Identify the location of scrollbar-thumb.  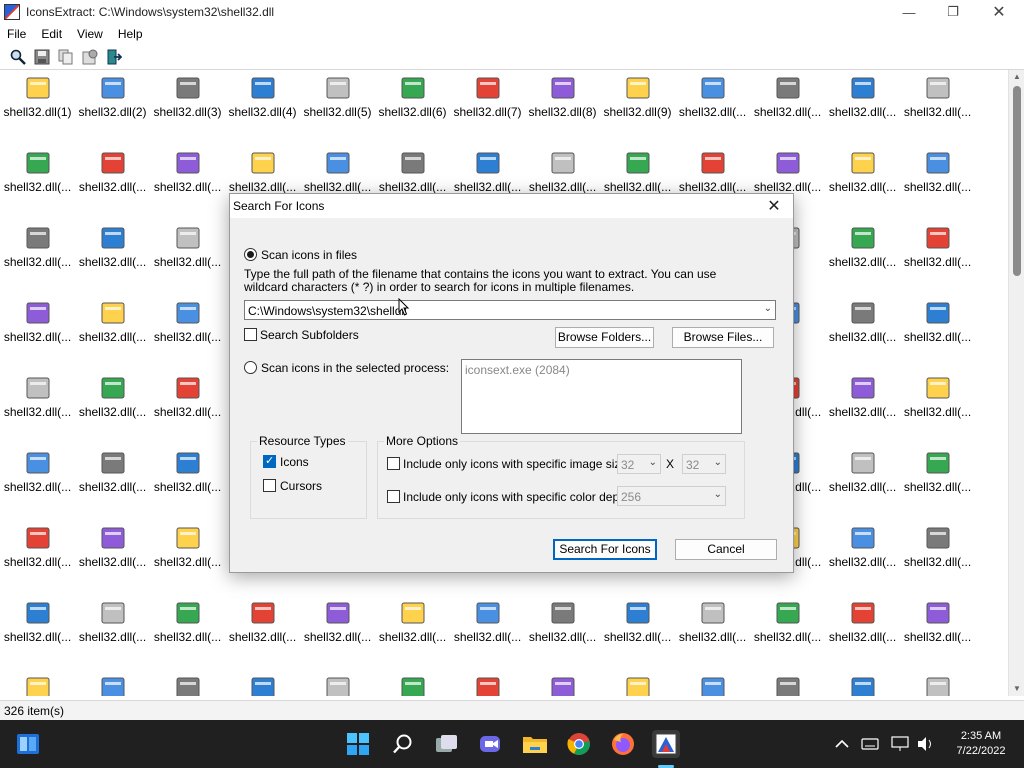
(1017, 181).